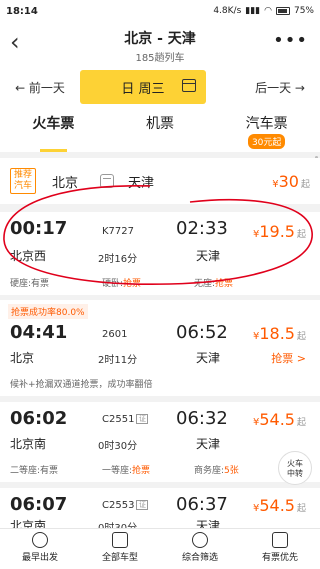 The height and width of the screenshot is (569, 320). Describe the element at coordinates (280, 540) in the screenshot. I see `ticket-icon` at that location.